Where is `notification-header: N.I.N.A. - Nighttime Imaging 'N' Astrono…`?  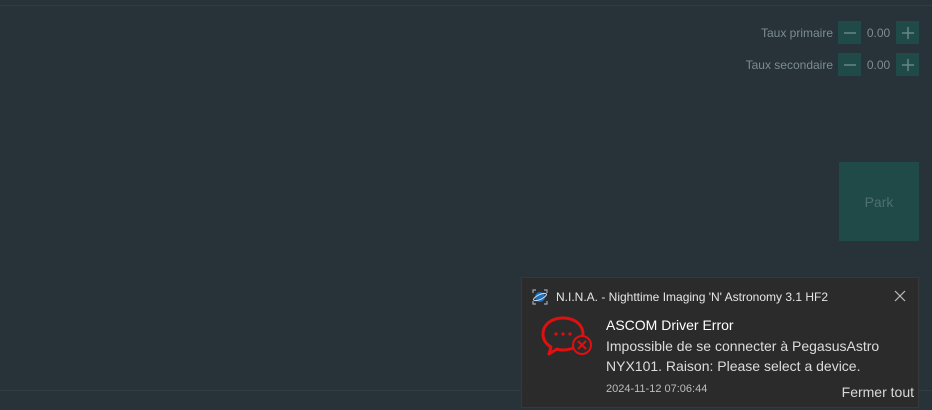 notification-header: N.I.N.A. - Nighttime Imaging 'N' Astrono… is located at coordinates (679, 297).